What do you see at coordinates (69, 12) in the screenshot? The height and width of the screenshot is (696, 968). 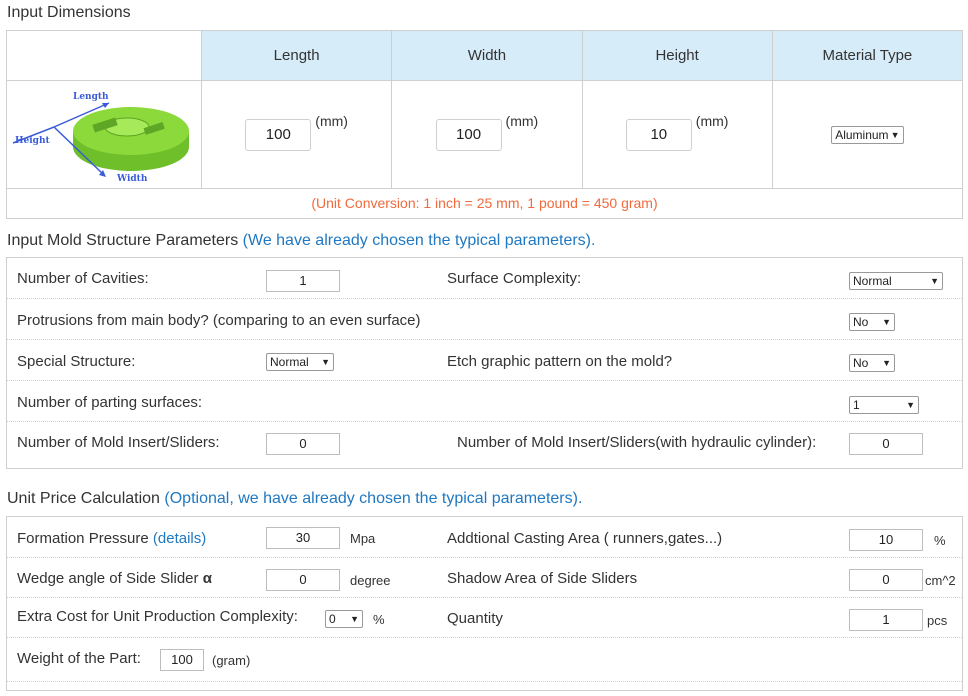 I see `dimensions-title: Input Dimensions` at bounding box center [69, 12].